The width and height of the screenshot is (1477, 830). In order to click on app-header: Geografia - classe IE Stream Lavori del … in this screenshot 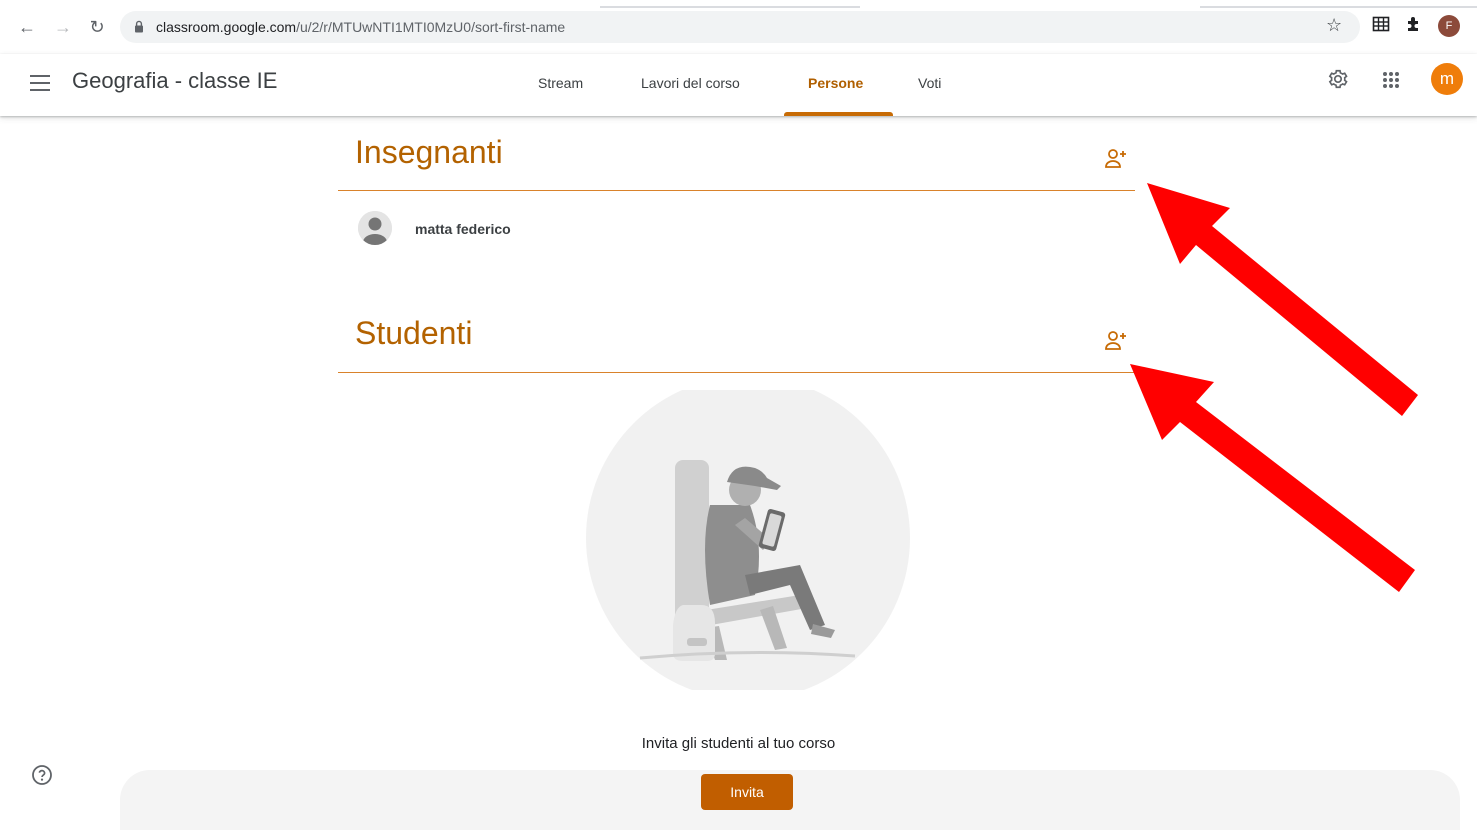, I will do `click(738, 85)`.